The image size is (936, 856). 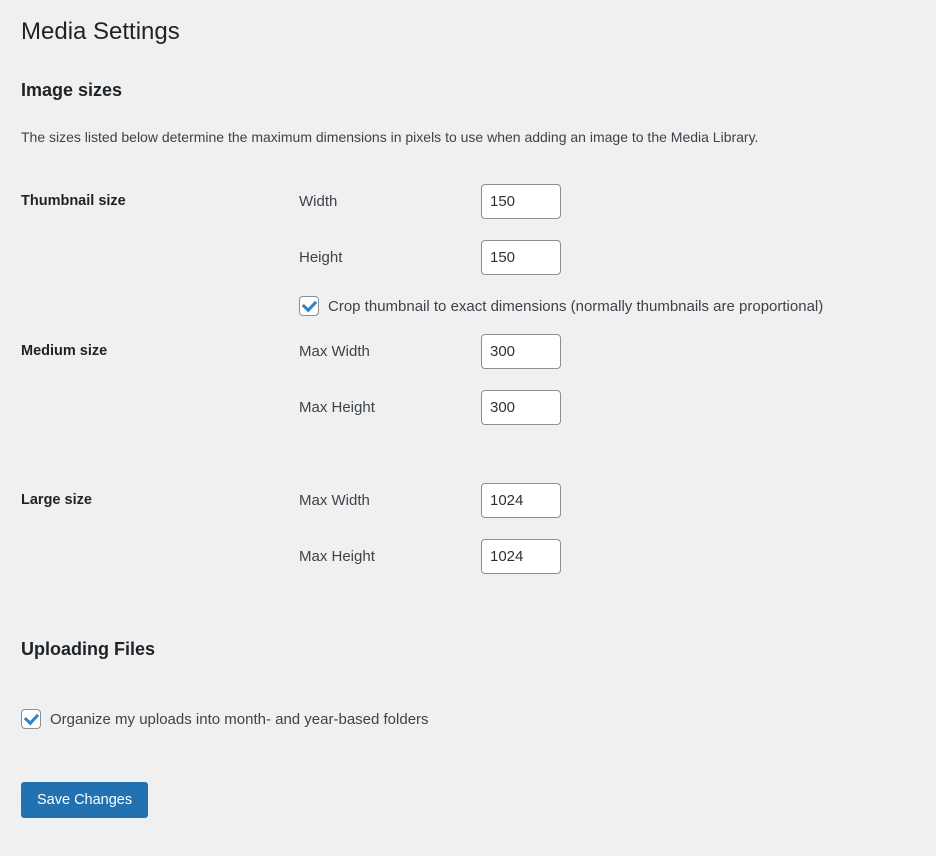 What do you see at coordinates (607, 408) in the screenshot?
I see `medium-max-height-row: Max Height` at bounding box center [607, 408].